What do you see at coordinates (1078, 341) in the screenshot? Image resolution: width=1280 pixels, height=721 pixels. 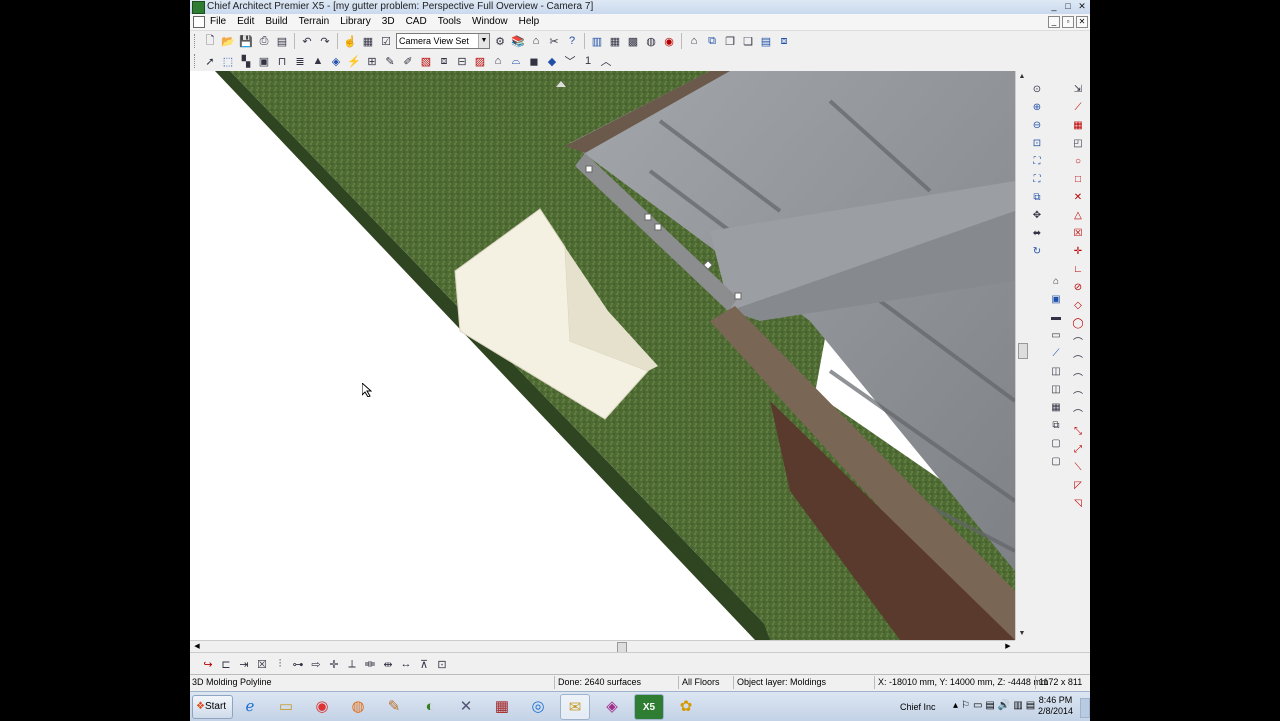 I see `arc-icon-1: ⌒` at bounding box center [1078, 341].